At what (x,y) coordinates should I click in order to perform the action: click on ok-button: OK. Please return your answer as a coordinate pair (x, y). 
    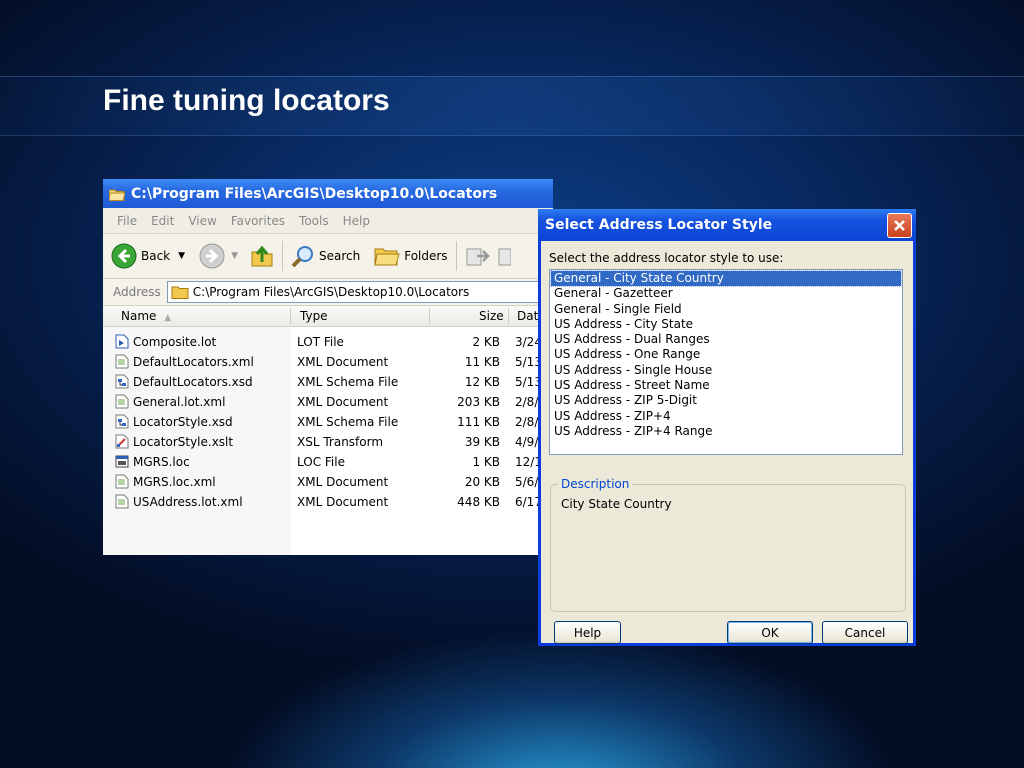
    Looking at the image, I should click on (770, 632).